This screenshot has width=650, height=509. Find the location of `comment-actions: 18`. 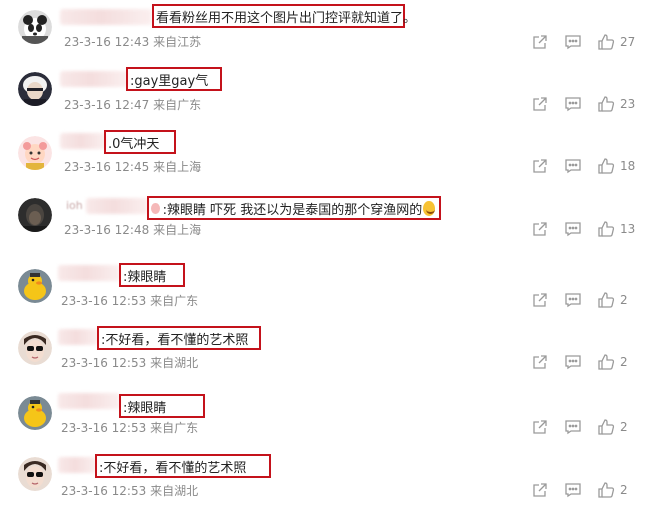

comment-actions: 18 is located at coordinates (576, 166).